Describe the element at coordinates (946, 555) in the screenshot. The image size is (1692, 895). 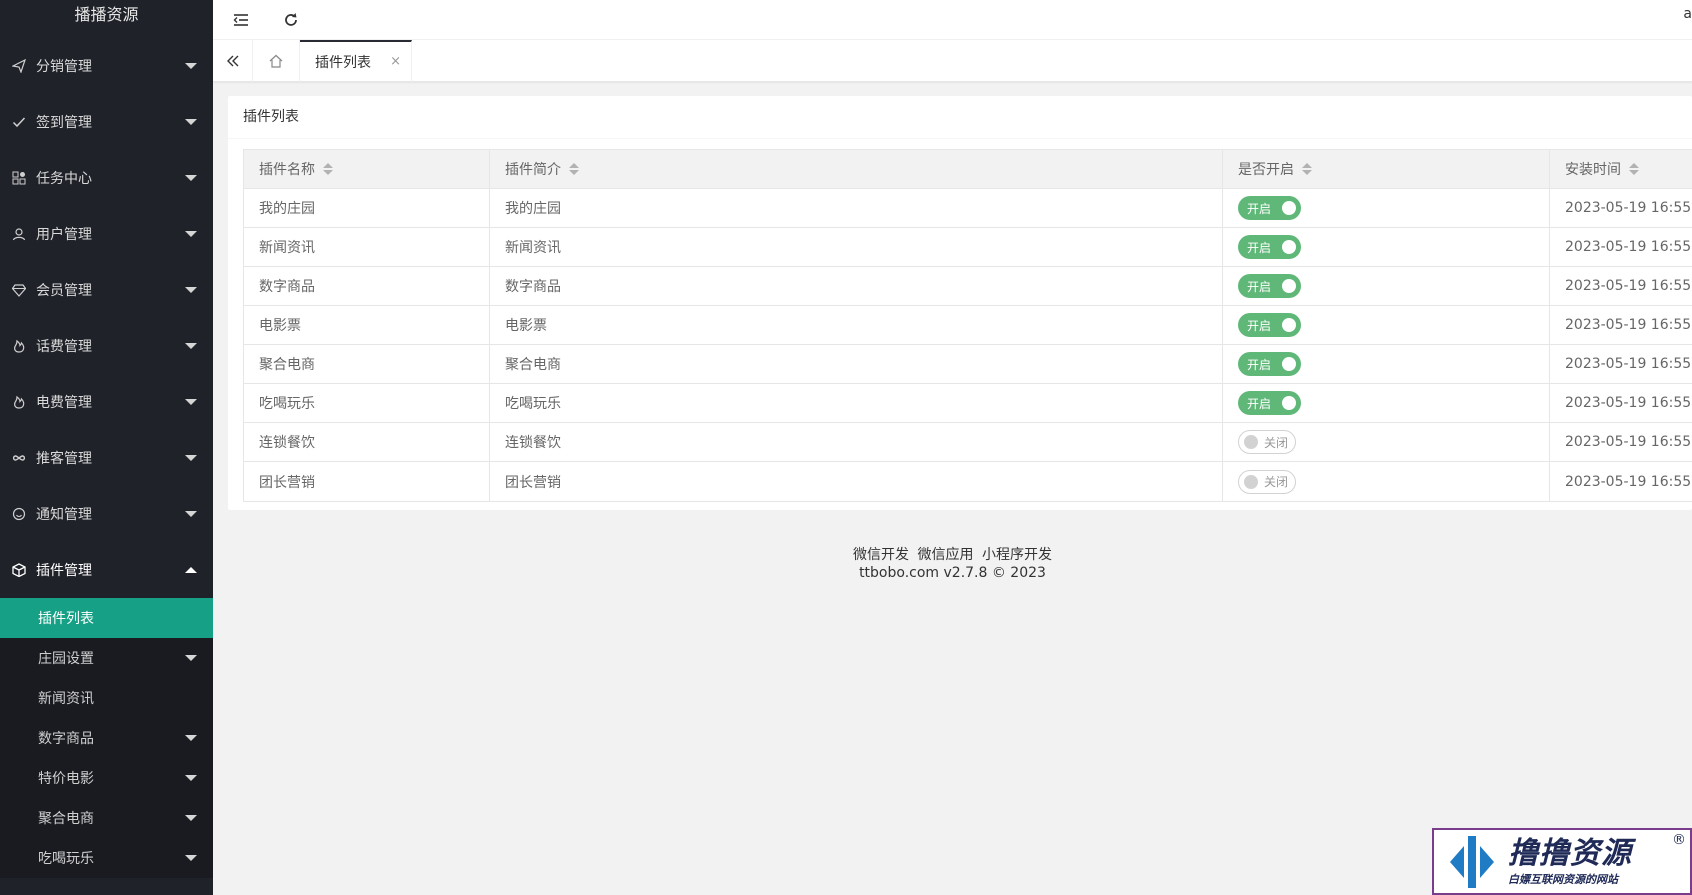
I see `footer-link: 微信应用` at that location.